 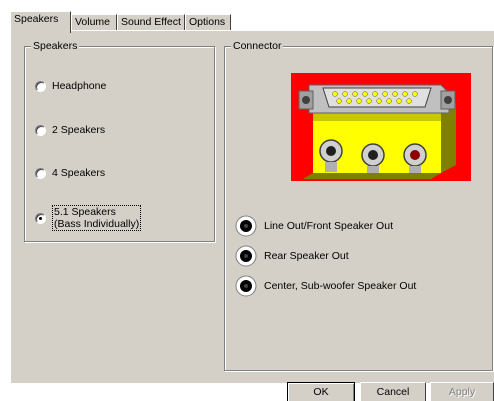 I want to click on ok-button: OK, so click(x=321, y=391).